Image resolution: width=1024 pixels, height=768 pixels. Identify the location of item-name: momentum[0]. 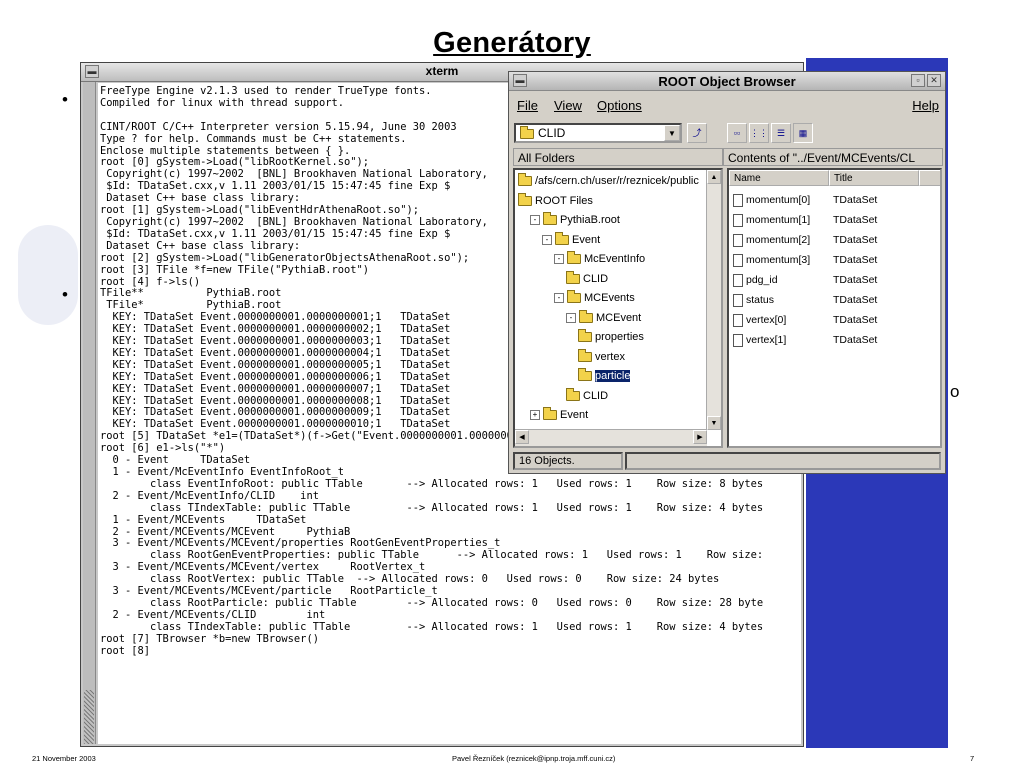
(778, 200).